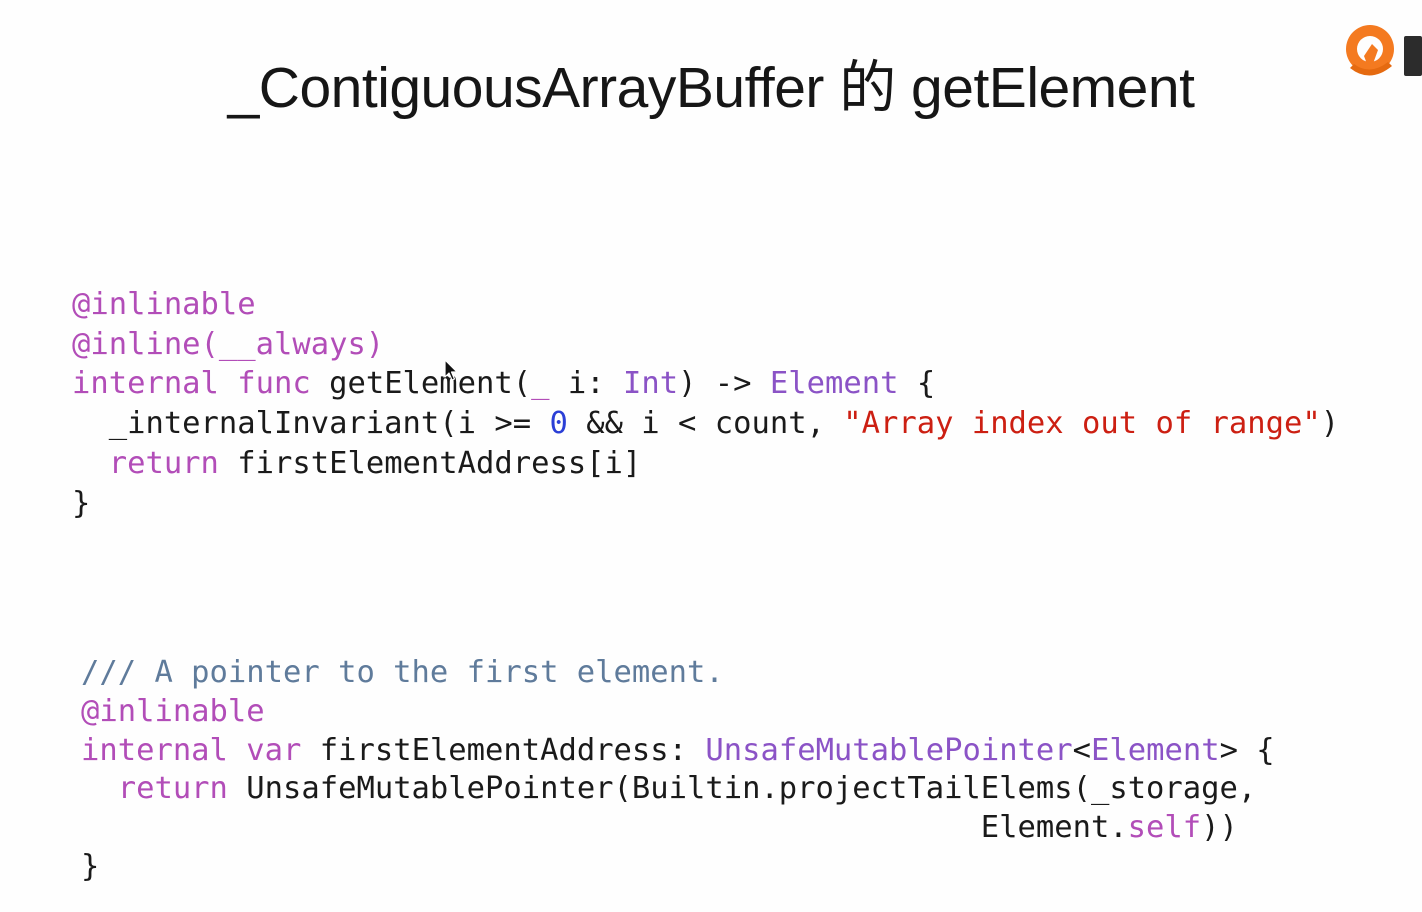 Image resolution: width=1422 pixels, height=912 pixels. What do you see at coordinates (320, 424) in the screenshot?
I see `invariant-call: _internalInvariant(i >=` at bounding box center [320, 424].